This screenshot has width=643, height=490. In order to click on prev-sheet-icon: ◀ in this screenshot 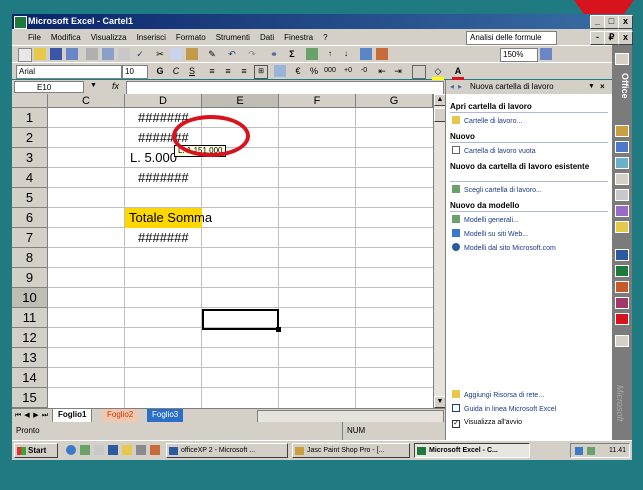, I will do `click(27, 416)`.